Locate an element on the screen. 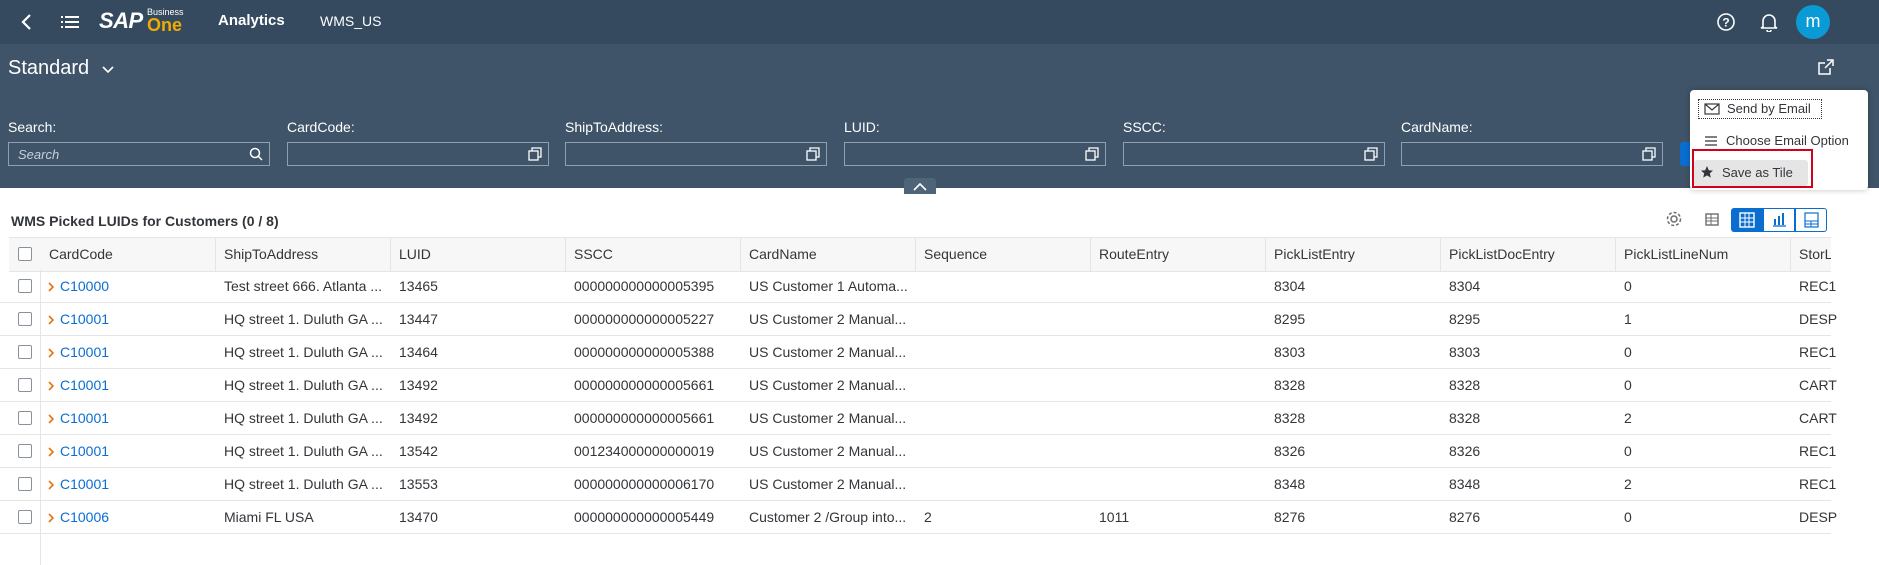 This screenshot has height=565, width=1879. column-header-luid: LUID is located at coordinates (478, 254).